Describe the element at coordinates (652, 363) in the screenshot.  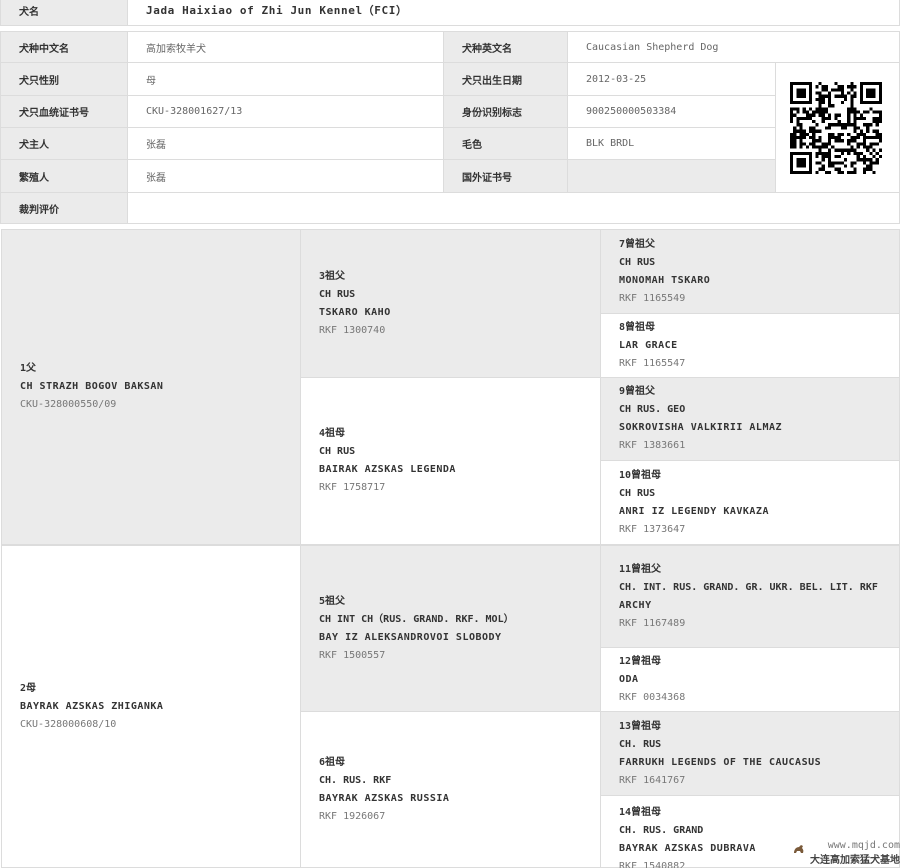
I see `ggparent-reg: RKF 1165547` at that location.